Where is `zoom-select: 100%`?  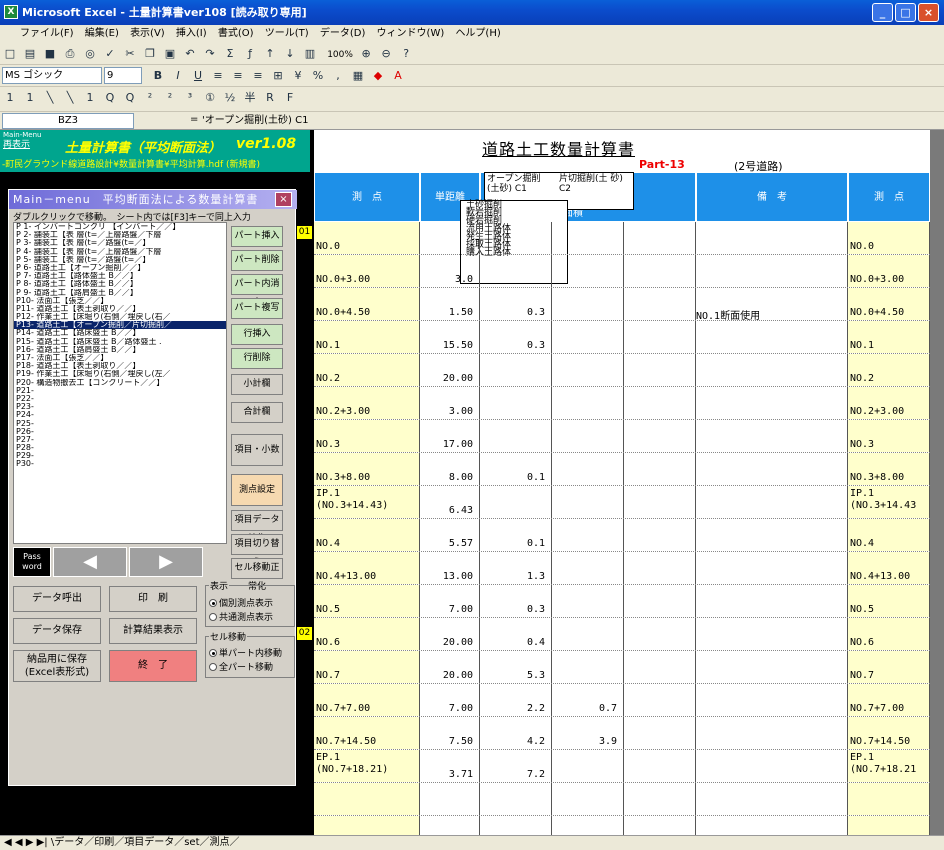 zoom-select: 100% is located at coordinates (340, 55).